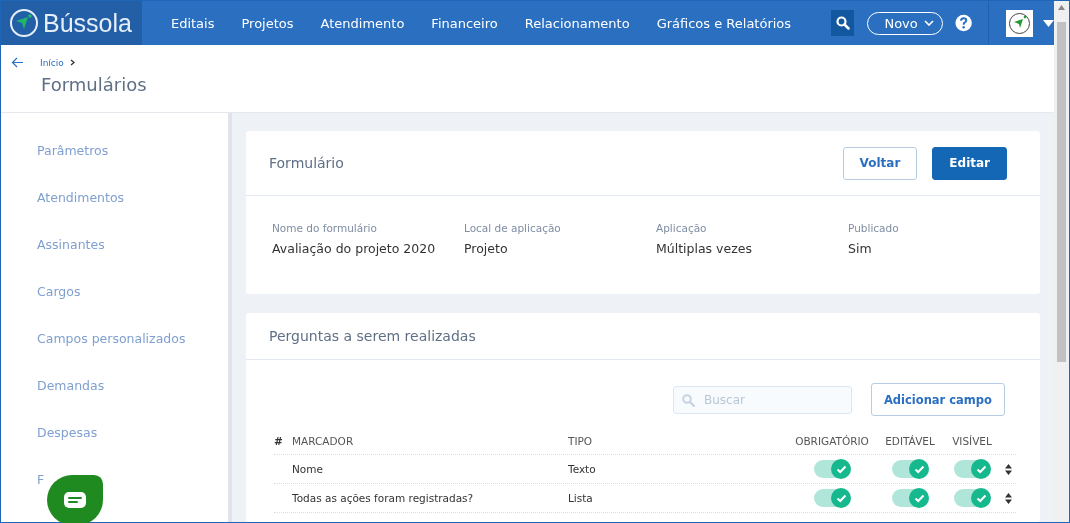 The width and height of the screenshot is (1070, 523). Describe the element at coordinates (1061, 7) in the screenshot. I see `scroll-up-arrow-icon` at that location.